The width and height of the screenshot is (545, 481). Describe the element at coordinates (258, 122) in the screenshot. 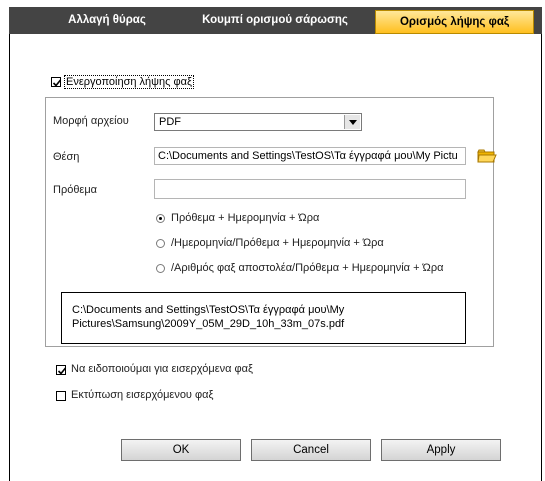

I see `file-format-select: PDF` at that location.